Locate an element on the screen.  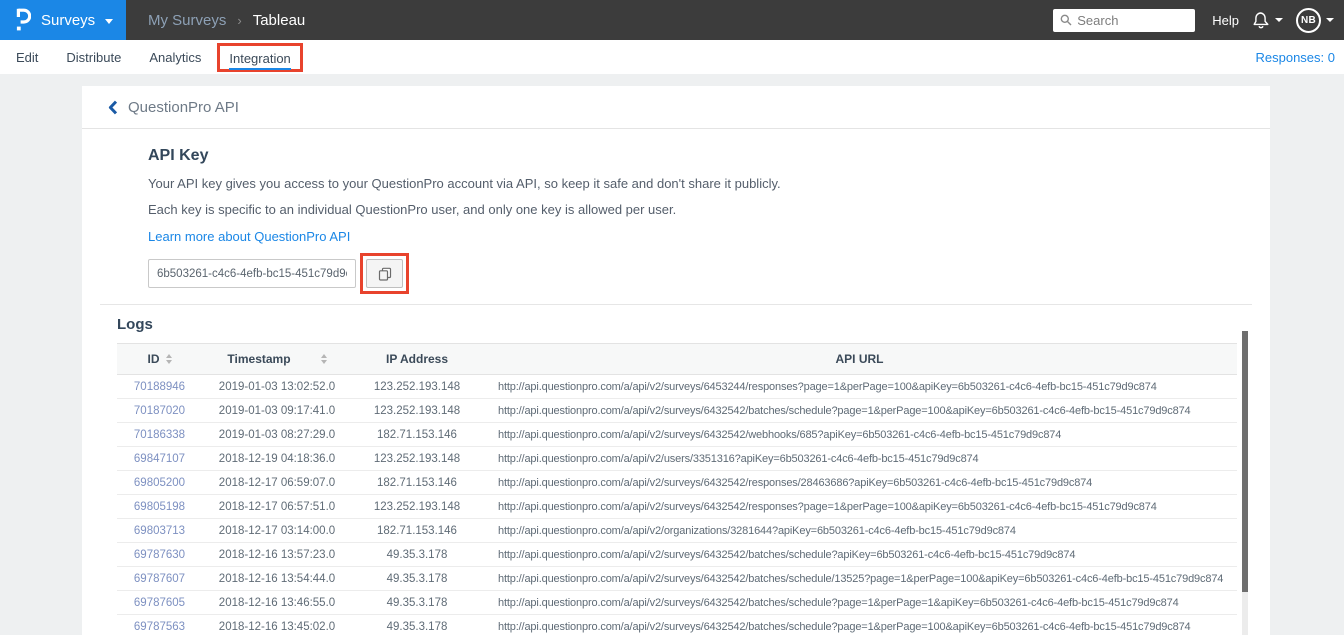
breadcrumb: My Surveys › Tableau is located at coordinates (226, 20).